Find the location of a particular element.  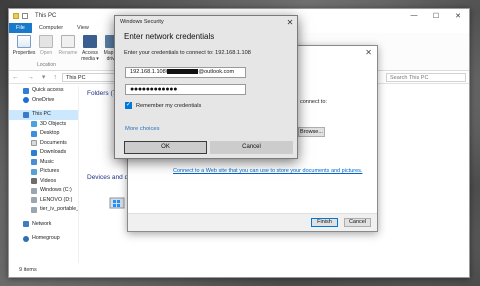

username-field: 192.168.1.108\ @outlook.com is located at coordinates (185, 72).